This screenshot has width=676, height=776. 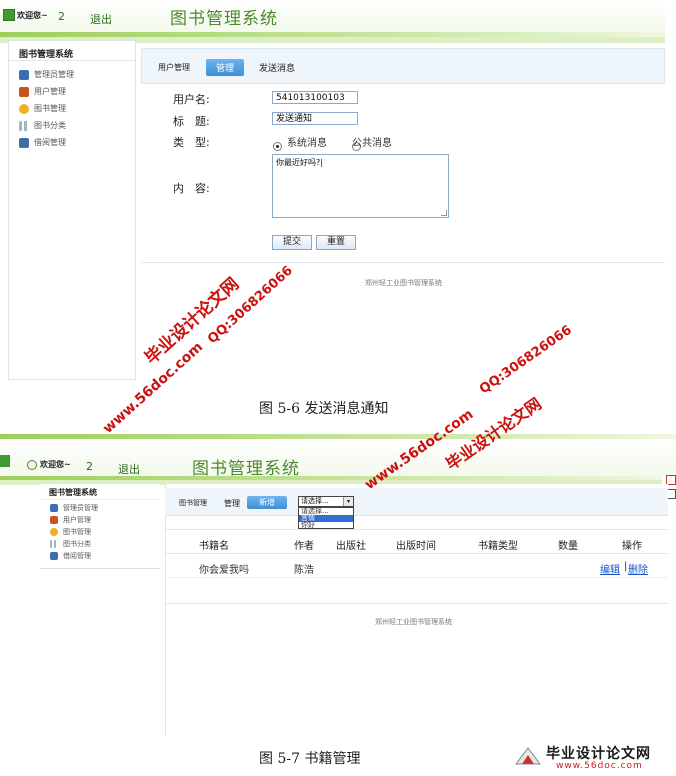 What do you see at coordinates (315, 97) in the screenshot?
I see `s1-username-input: 541013100103` at bounding box center [315, 97].